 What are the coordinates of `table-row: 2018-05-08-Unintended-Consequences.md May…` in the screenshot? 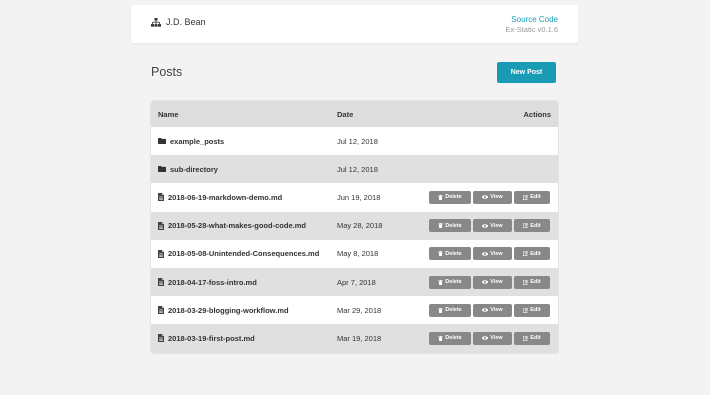 It's located at (354, 253).